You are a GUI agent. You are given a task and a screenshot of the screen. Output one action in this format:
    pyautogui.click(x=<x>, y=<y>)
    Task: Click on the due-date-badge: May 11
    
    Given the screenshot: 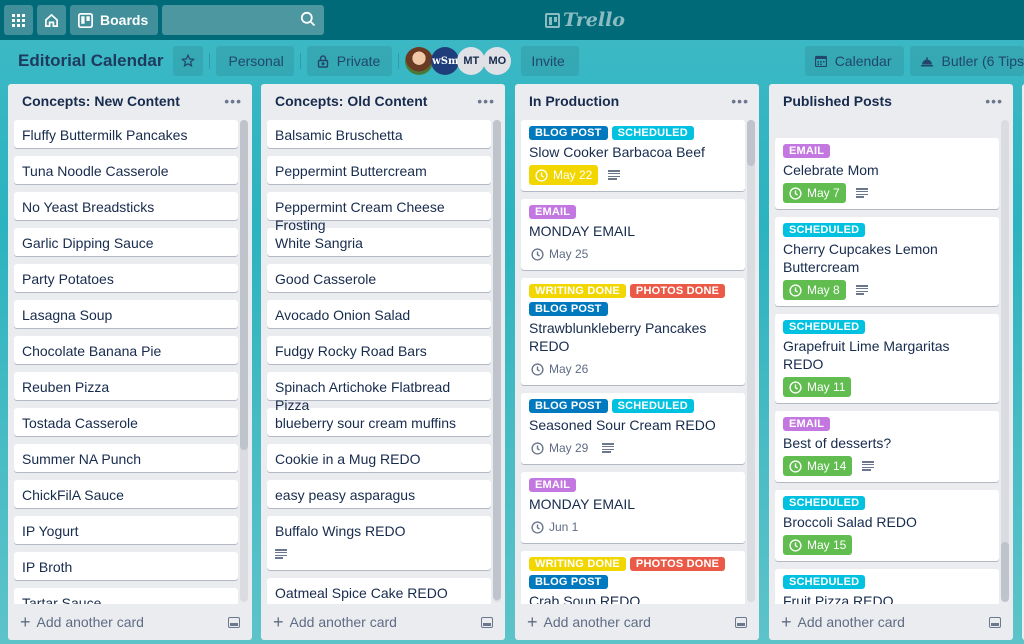 What is the action you would take?
    pyautogui.click(x=817, y=387)
    